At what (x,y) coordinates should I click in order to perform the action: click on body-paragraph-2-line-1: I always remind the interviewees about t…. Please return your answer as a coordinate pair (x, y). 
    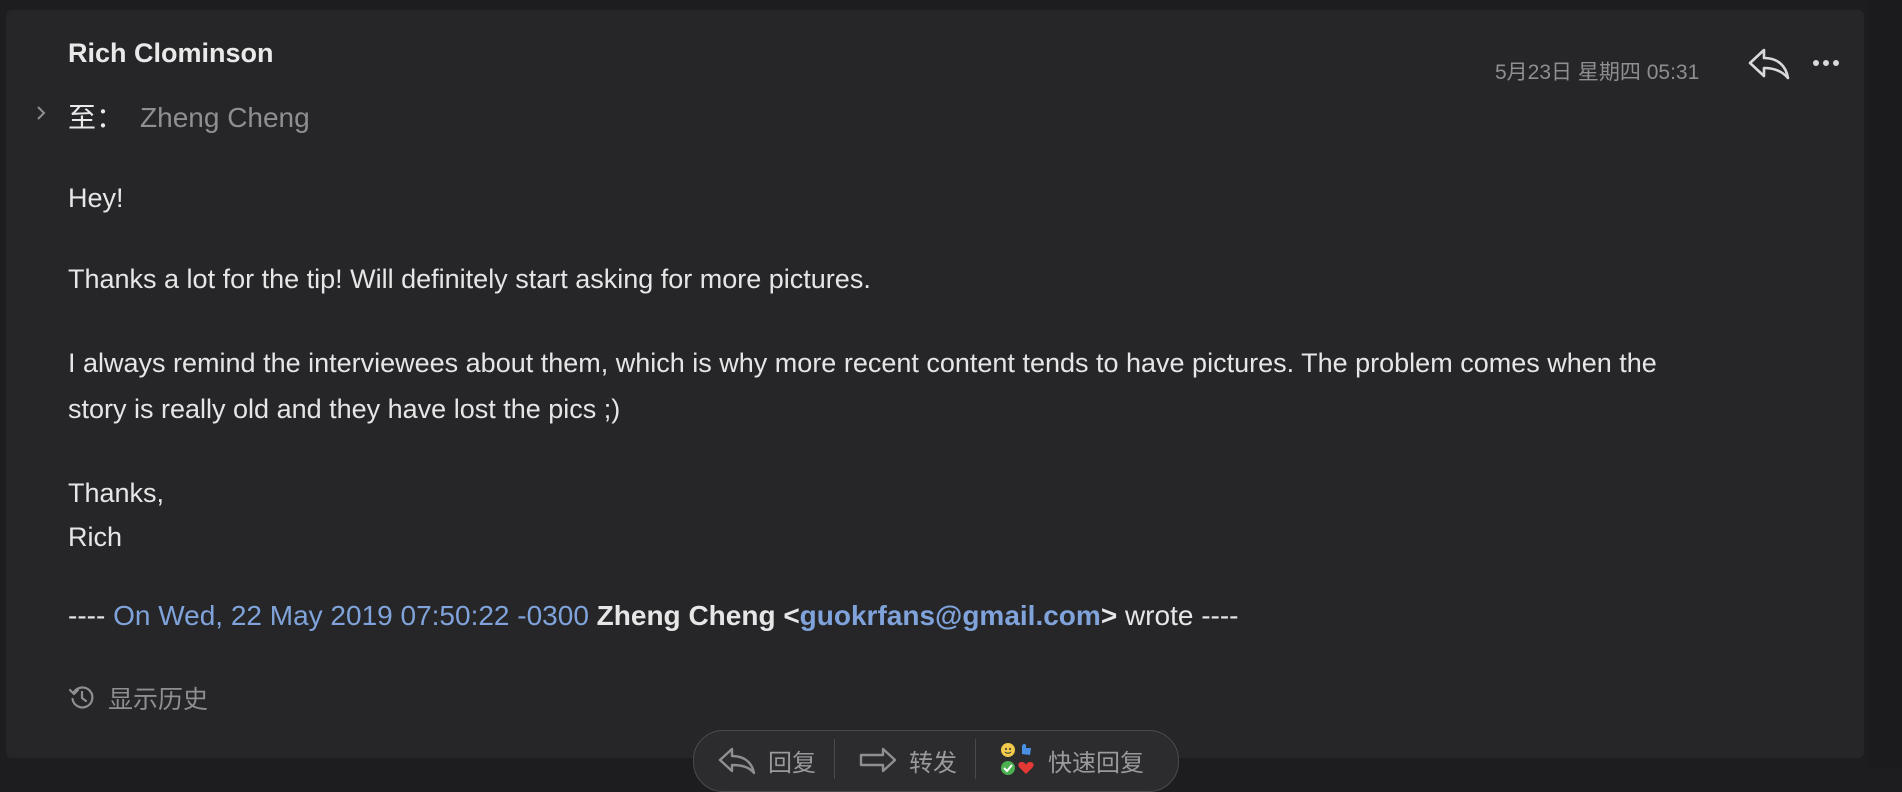
    Looking at the image, I should click on (862, 363).